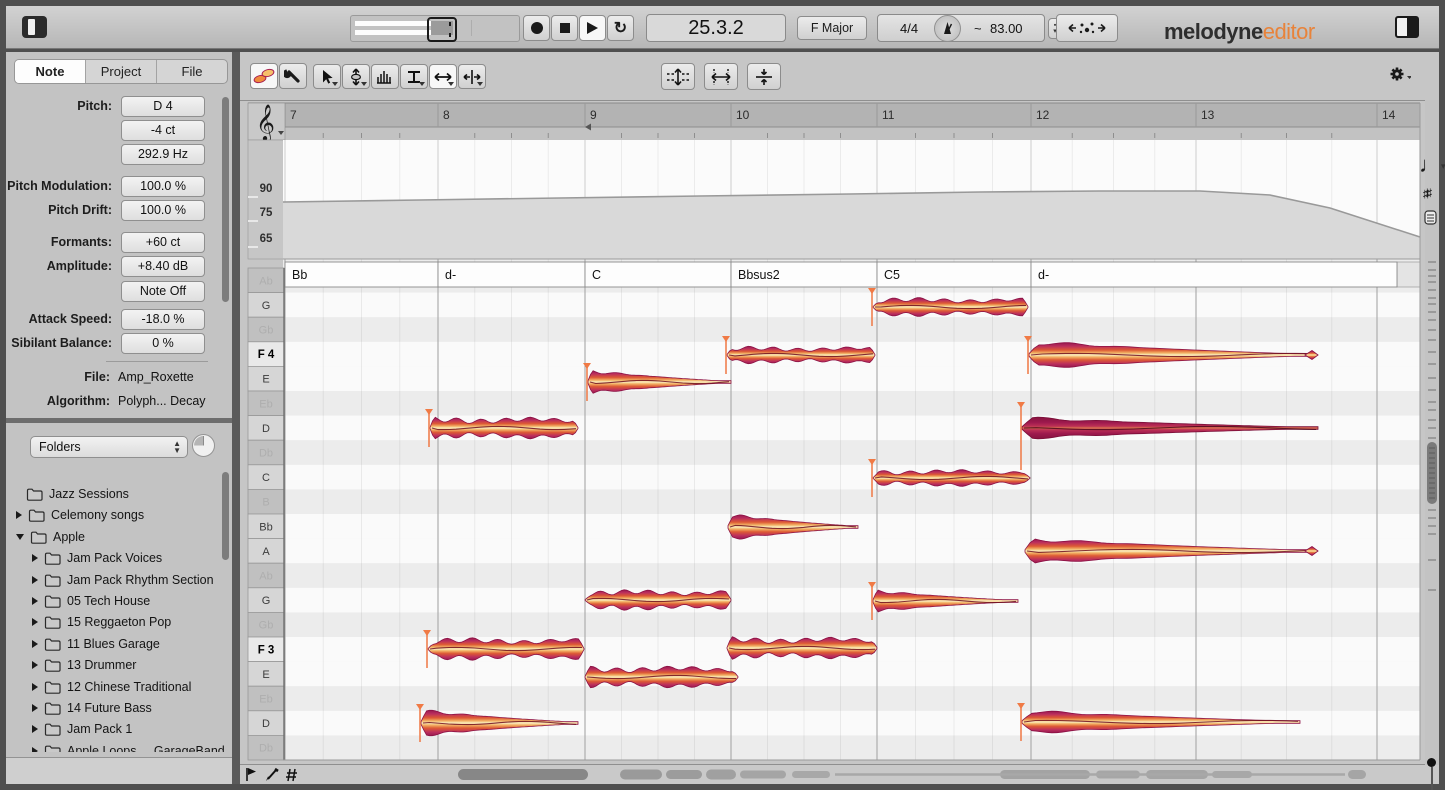 Image resolution: width=1445 pixels, height=790 pixels. I want to click on right-rail: ♩▾ ♯♯, so click(1432, 445).